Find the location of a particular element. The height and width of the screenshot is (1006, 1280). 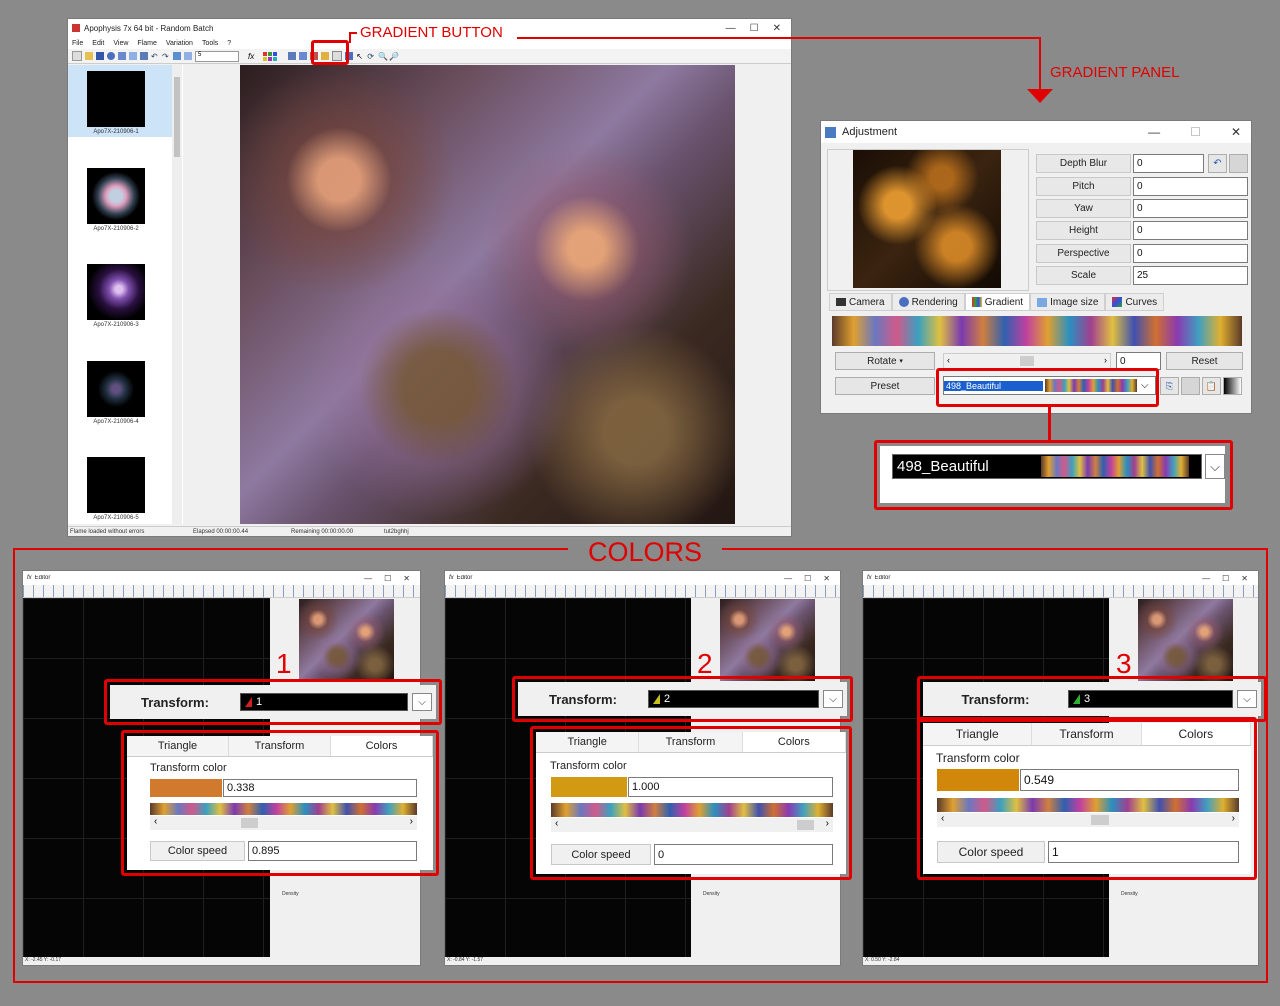

rotate-scroll-thumb is located at coordinates (1027, 361).